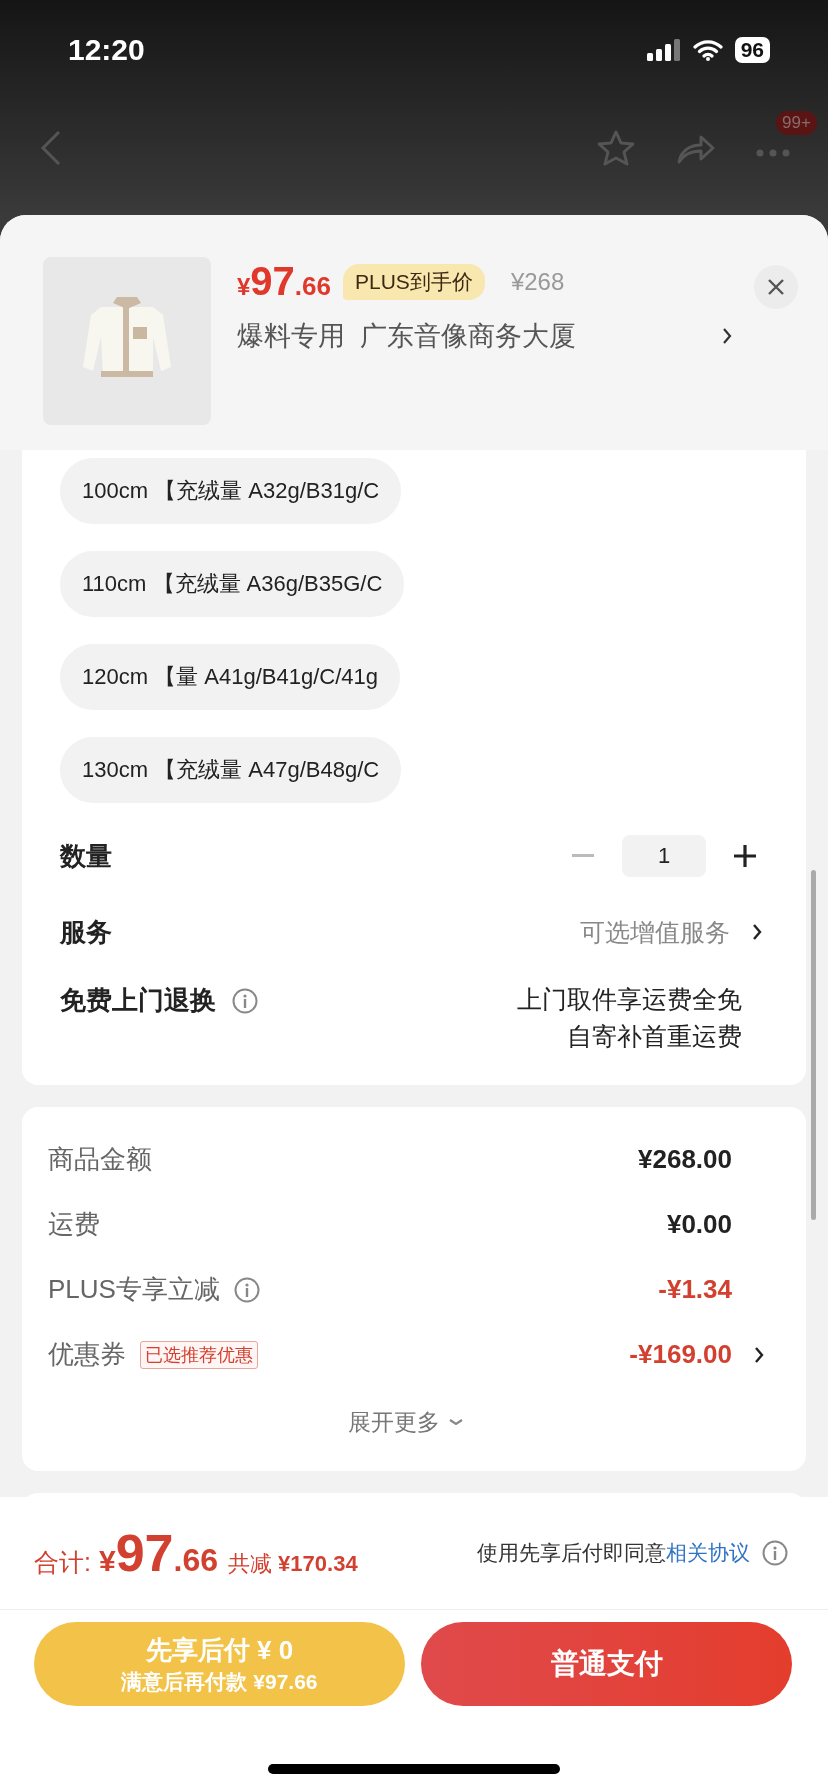  Describe the element at coordinates (86, 856) in the screenshot. I see `quantity-label: 数量` at that location.